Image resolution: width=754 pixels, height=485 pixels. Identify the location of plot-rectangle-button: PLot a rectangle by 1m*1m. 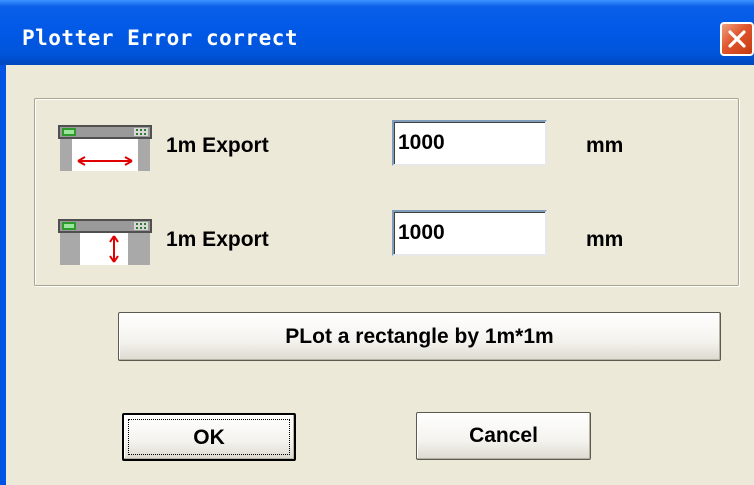
(419, 336).